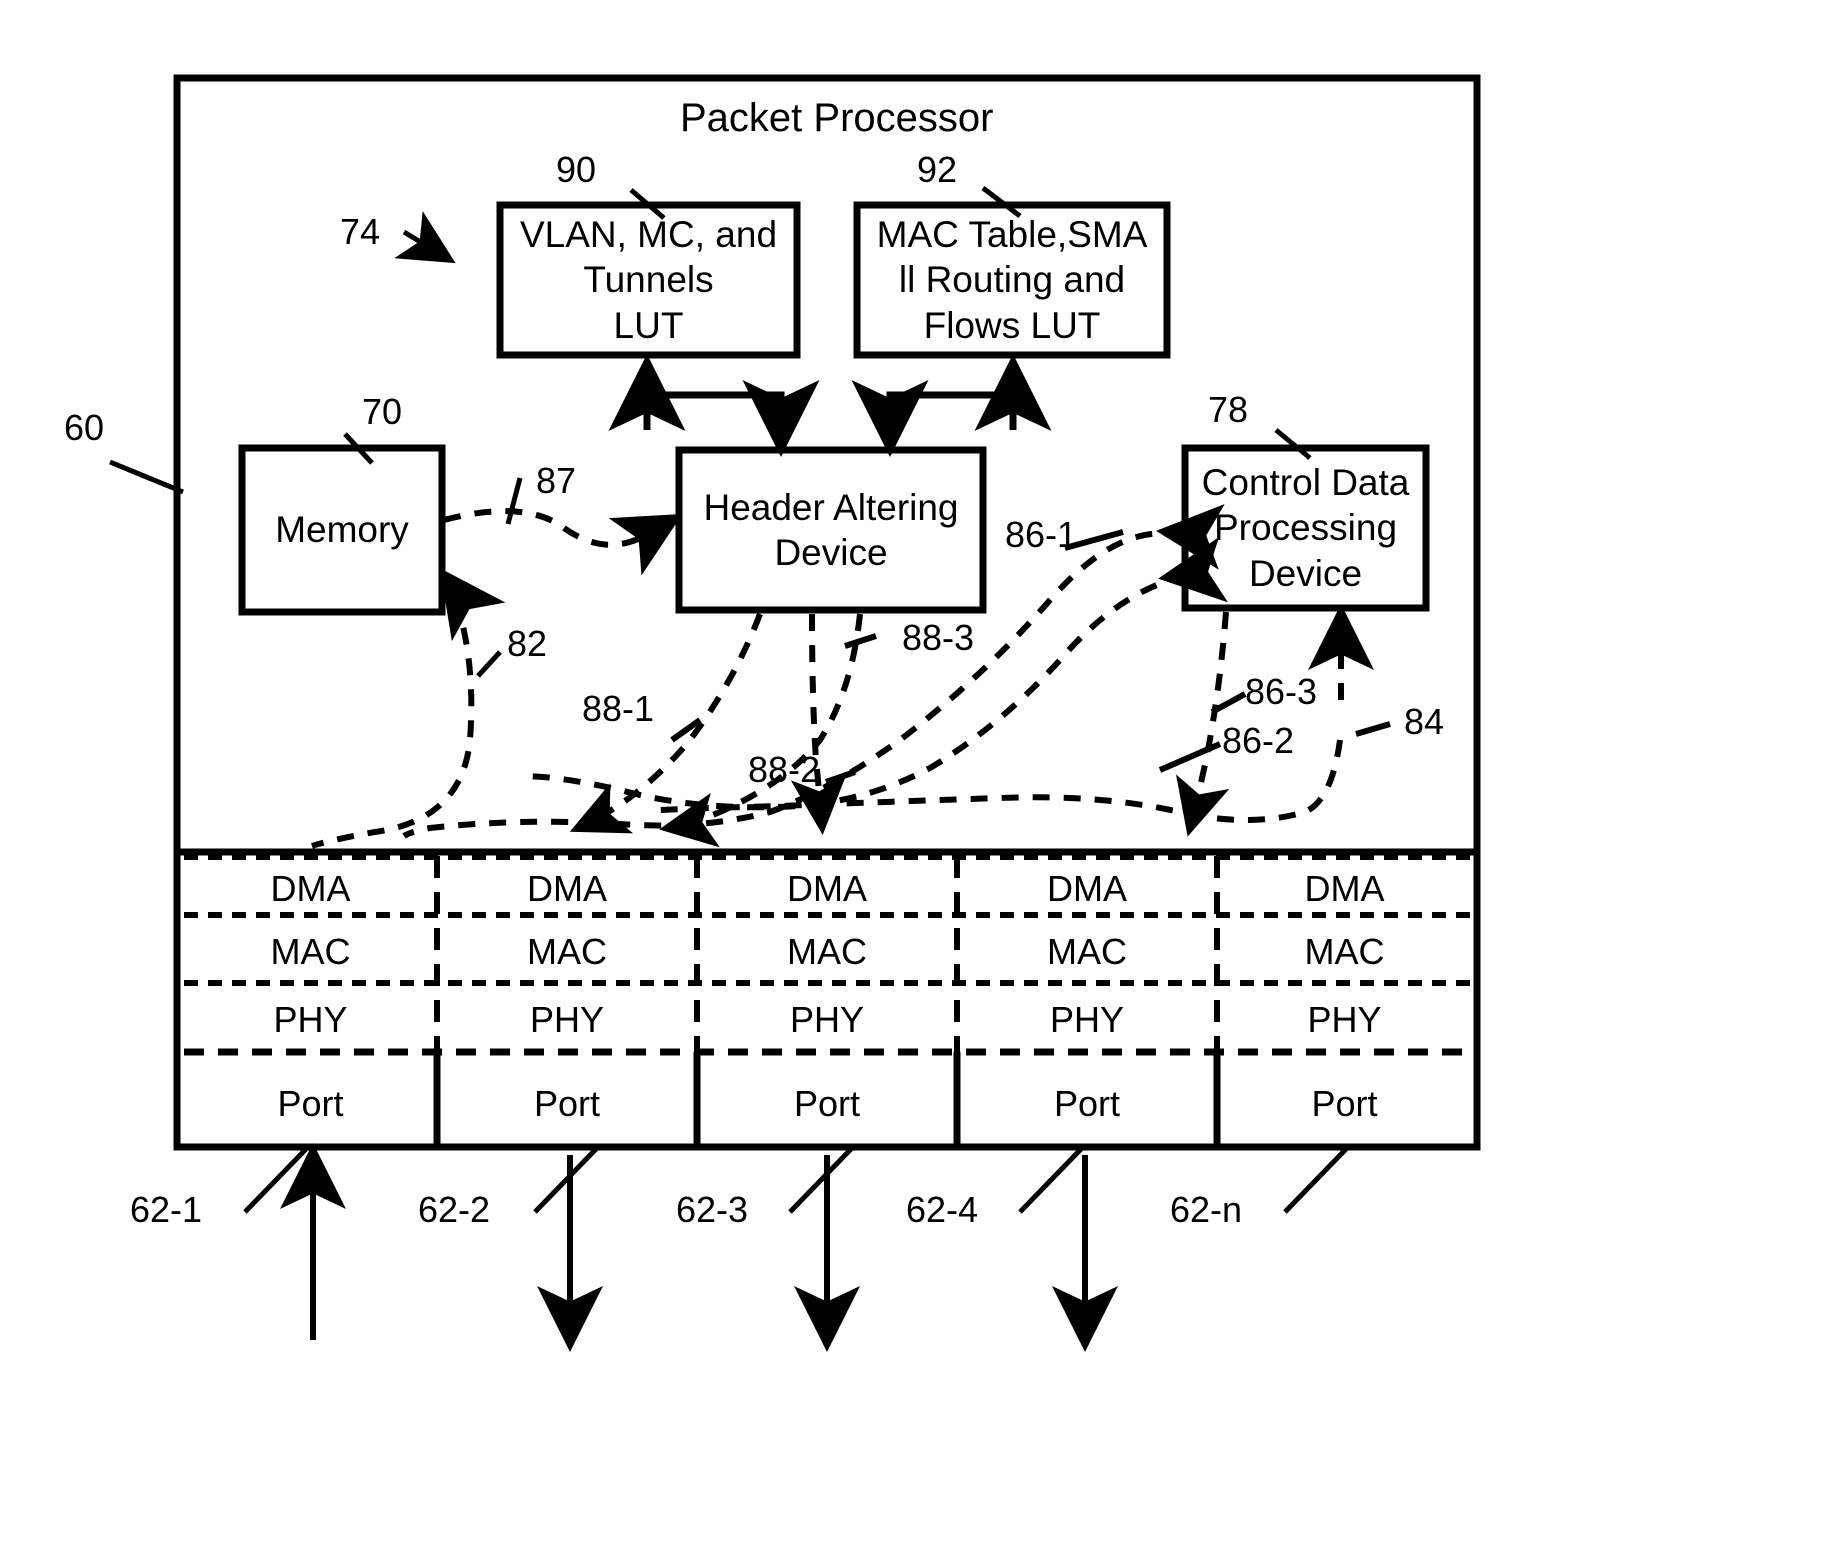  Describe the element at coordinates (1087, 951) in the screenshot. I see `cell-mac-4: MAC` at that location.